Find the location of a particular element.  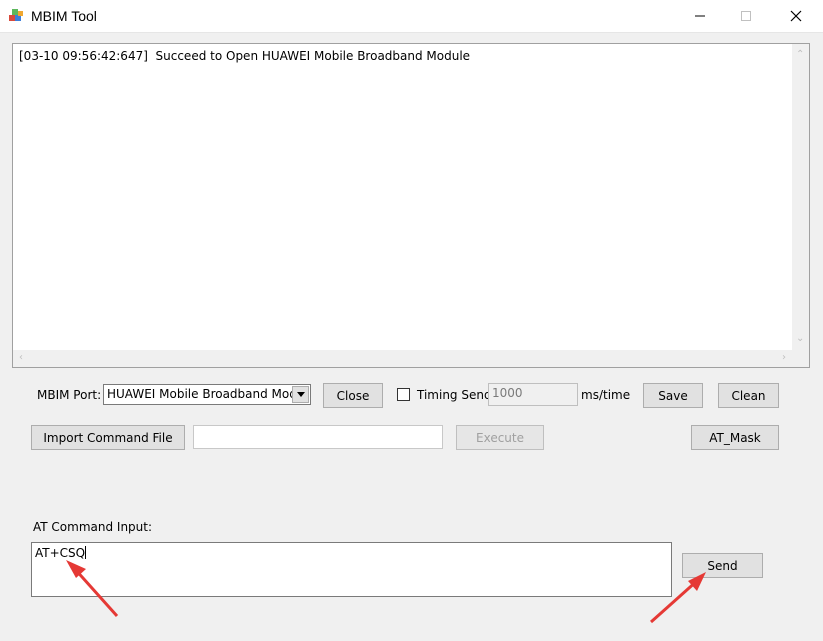

at-command-input: AT+CSQ is located at coordinates (351, 569).